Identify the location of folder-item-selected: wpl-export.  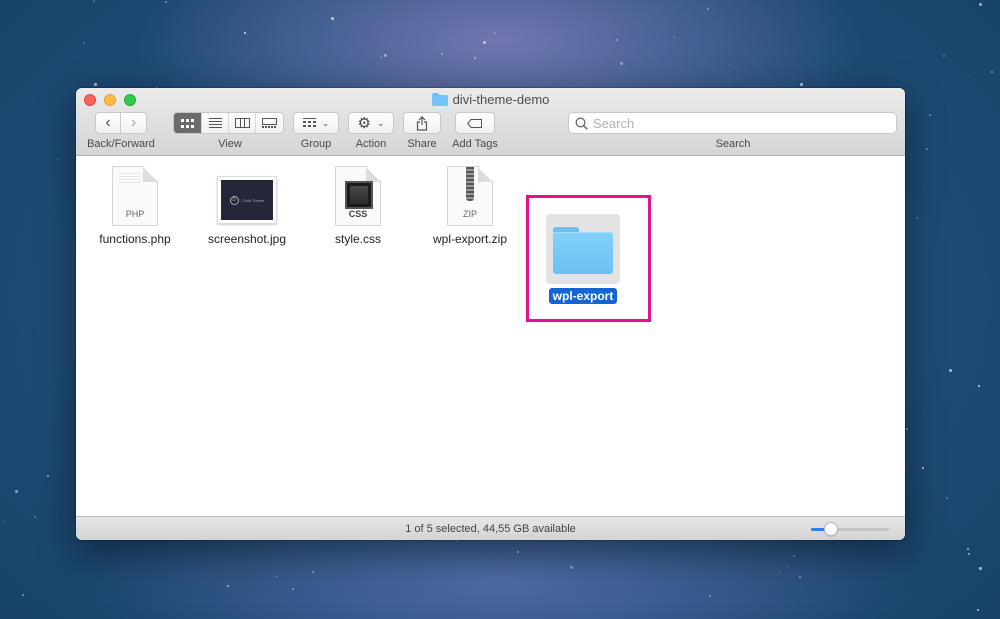
(583, 259).